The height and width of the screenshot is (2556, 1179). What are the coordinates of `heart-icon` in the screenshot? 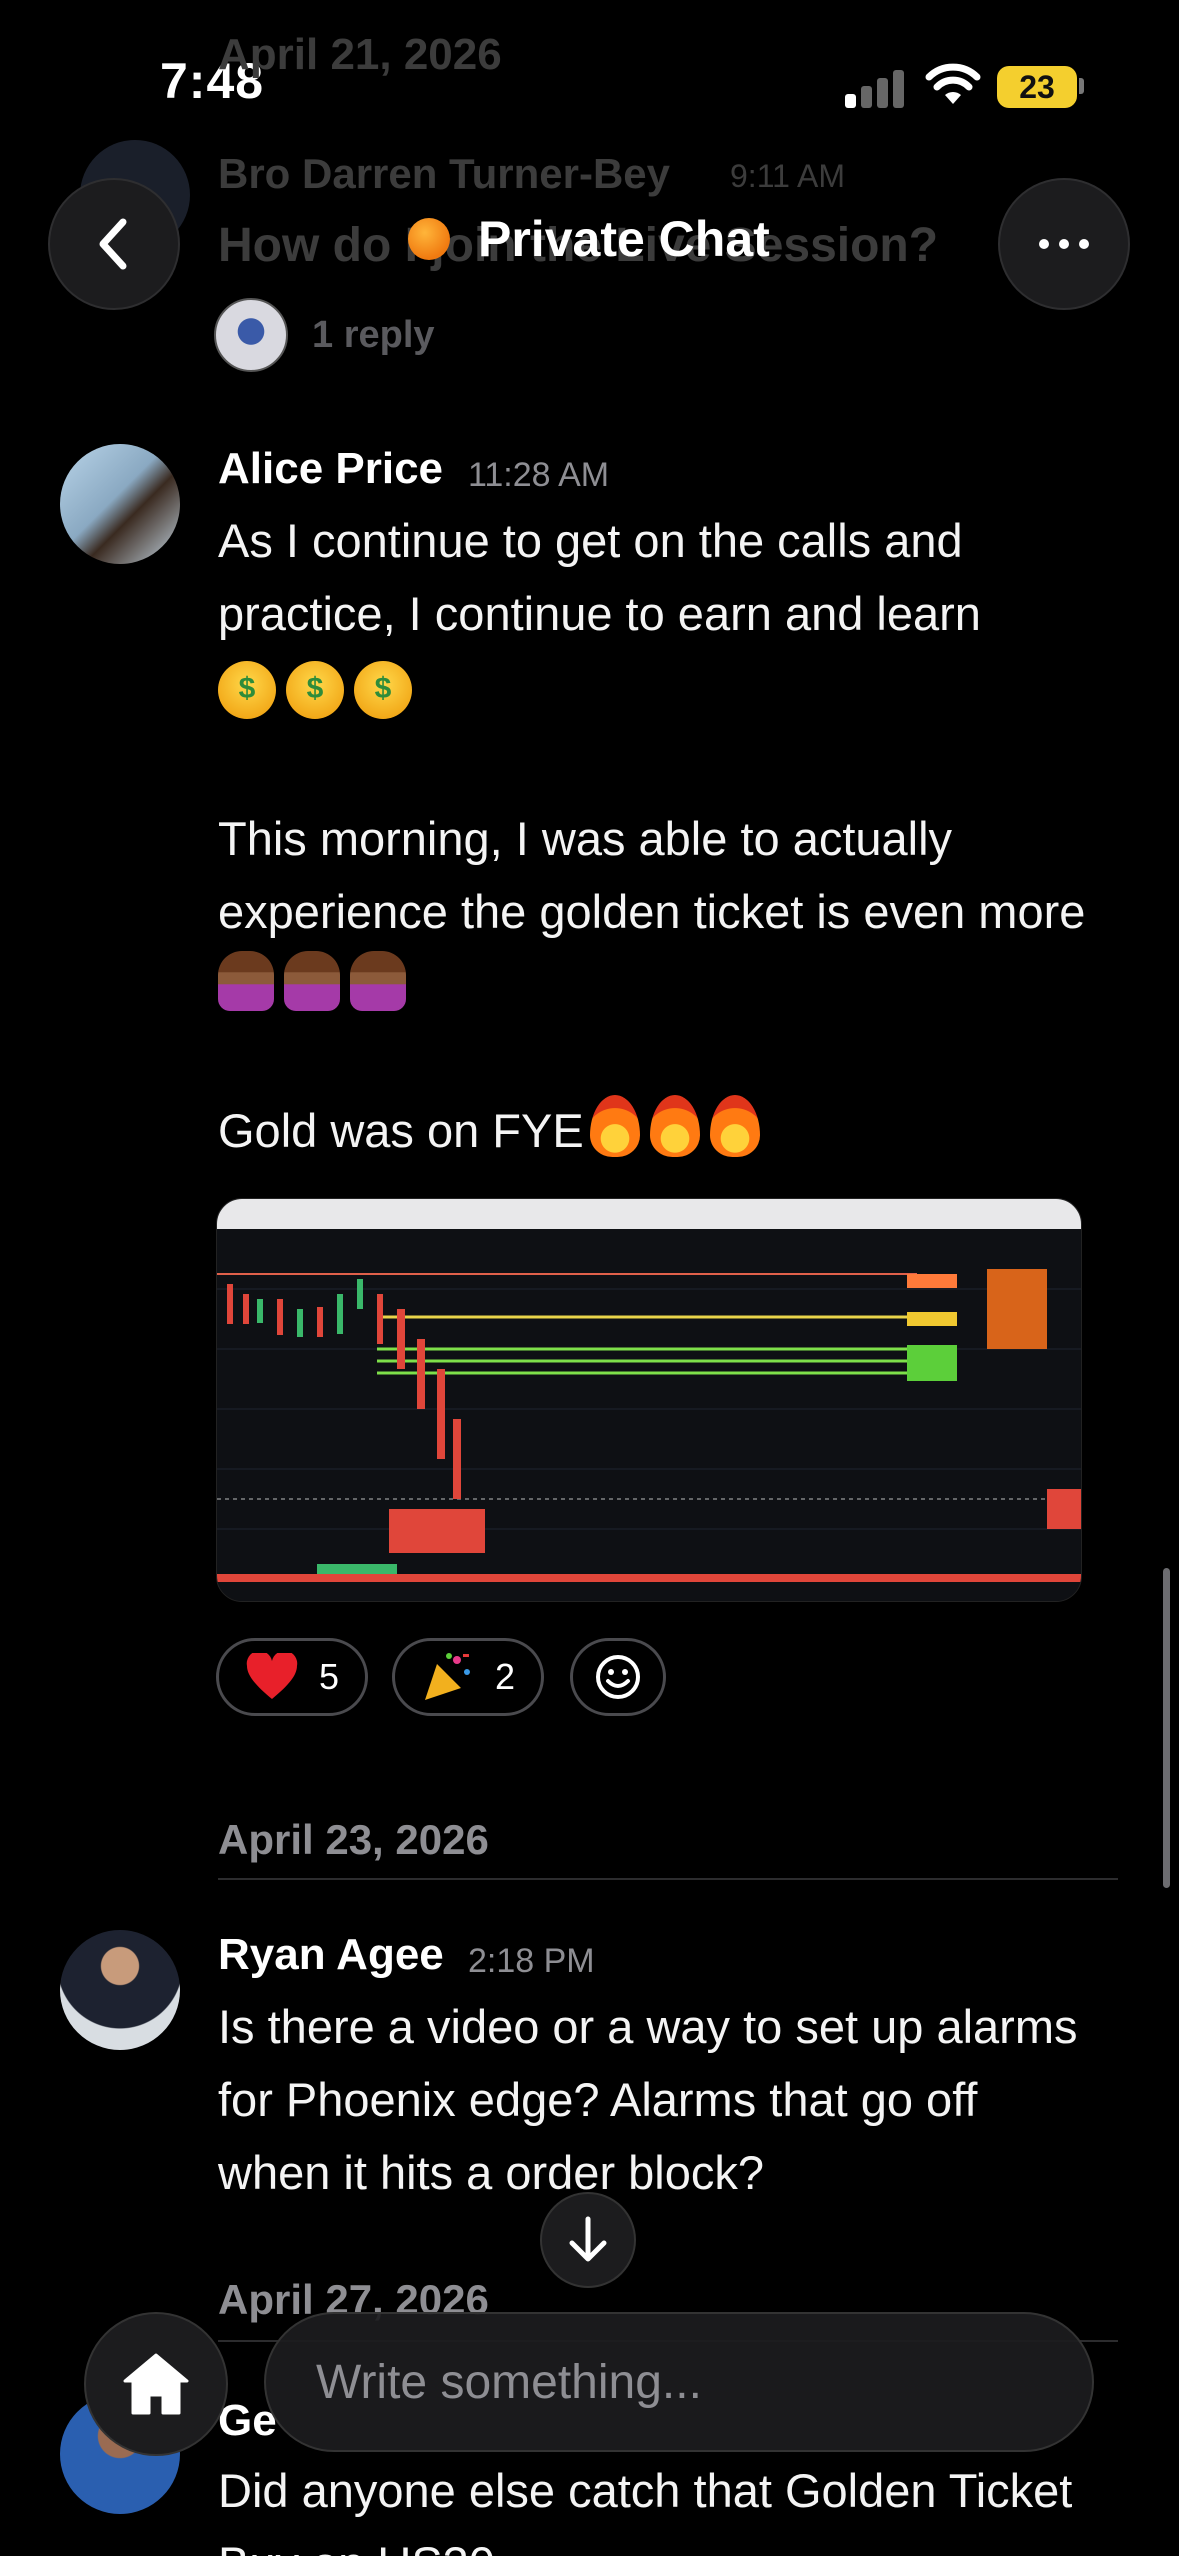 It's located at (272, 1676).